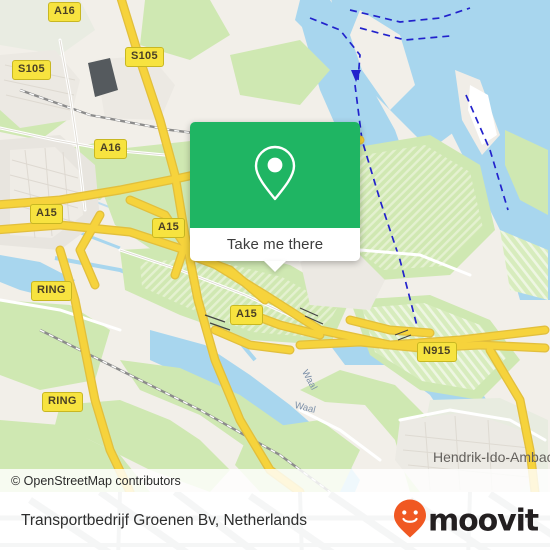 This screenshot has height=550, width=550. Describe the element at coordinates (62, 402) in the screenshot. I see `road-shield-ring-south: RING` at that location.